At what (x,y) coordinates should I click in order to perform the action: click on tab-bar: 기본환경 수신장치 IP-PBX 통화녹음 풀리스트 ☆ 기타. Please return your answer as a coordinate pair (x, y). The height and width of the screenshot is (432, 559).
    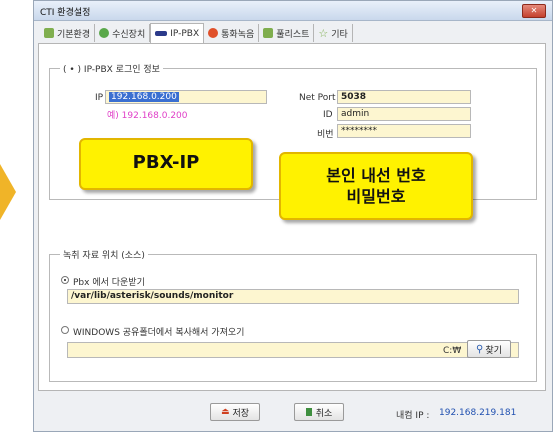
    Looking at the image, I should click on (196, 33).